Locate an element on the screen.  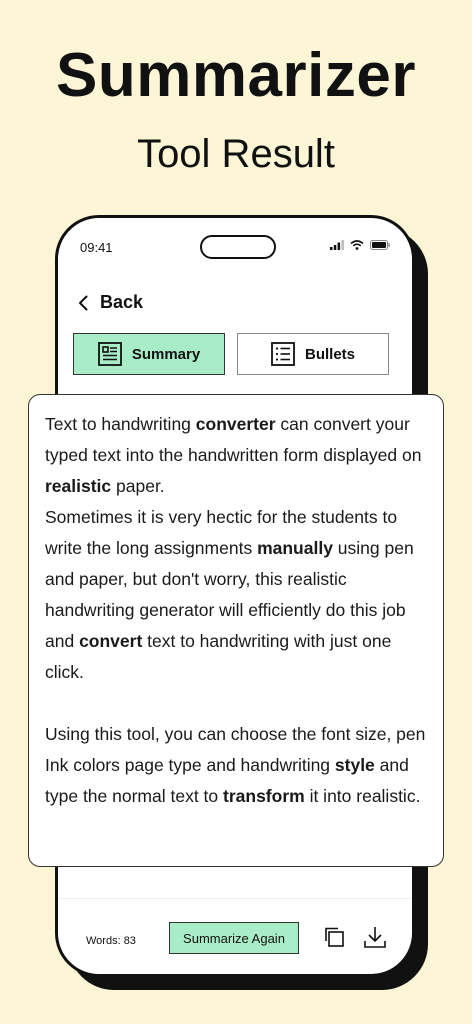
copy-icon is located at coordinates (334, 937).